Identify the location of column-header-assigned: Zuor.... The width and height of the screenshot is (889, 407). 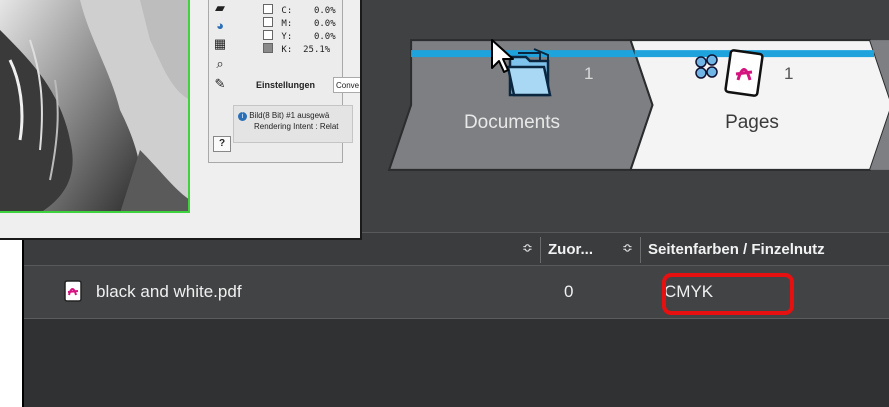
(583, 249).